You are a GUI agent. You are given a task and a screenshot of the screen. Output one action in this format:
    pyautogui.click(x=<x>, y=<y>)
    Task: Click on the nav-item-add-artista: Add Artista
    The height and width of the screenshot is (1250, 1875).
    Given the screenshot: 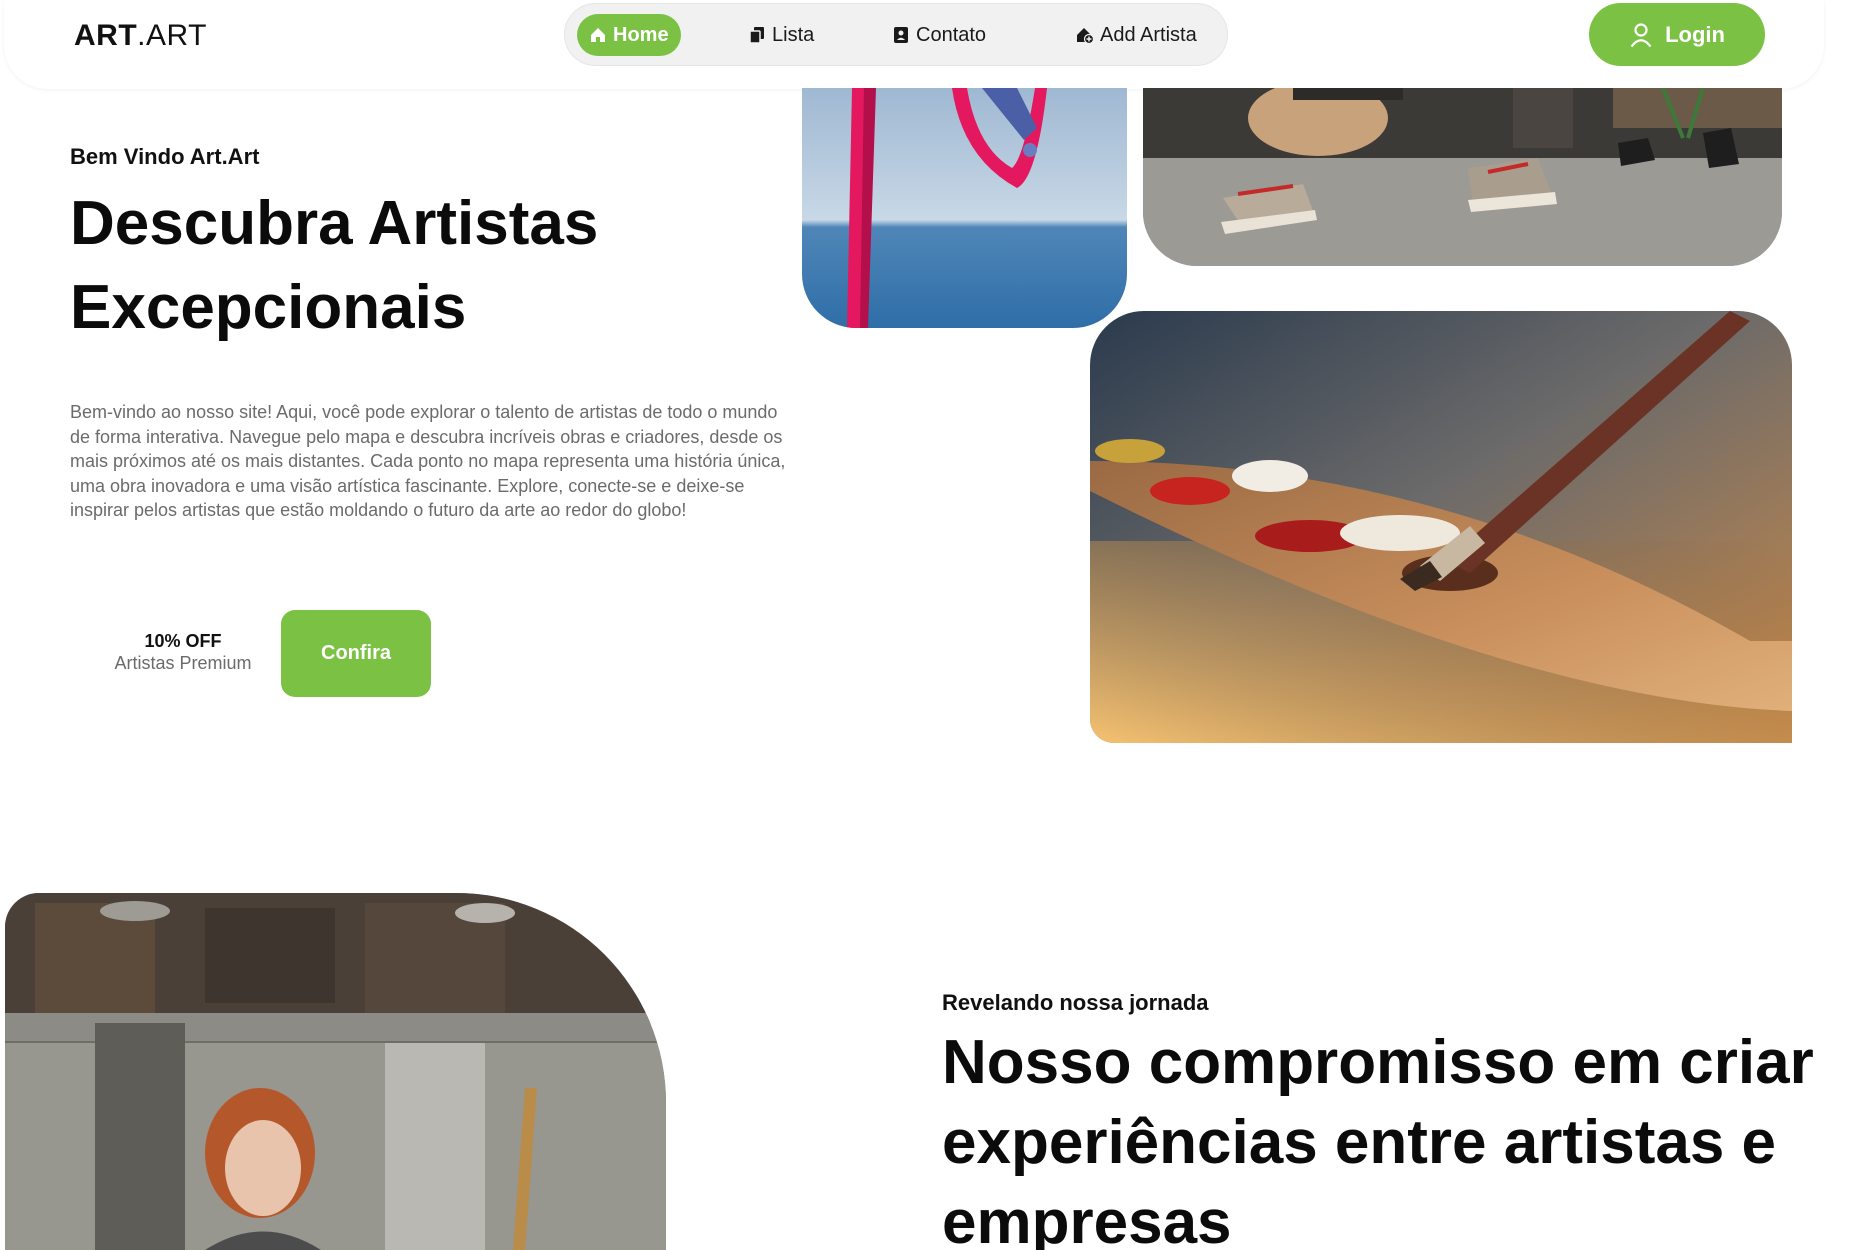 What is the action you would take?
    pyautogui.click(x=1136, y=35)
    